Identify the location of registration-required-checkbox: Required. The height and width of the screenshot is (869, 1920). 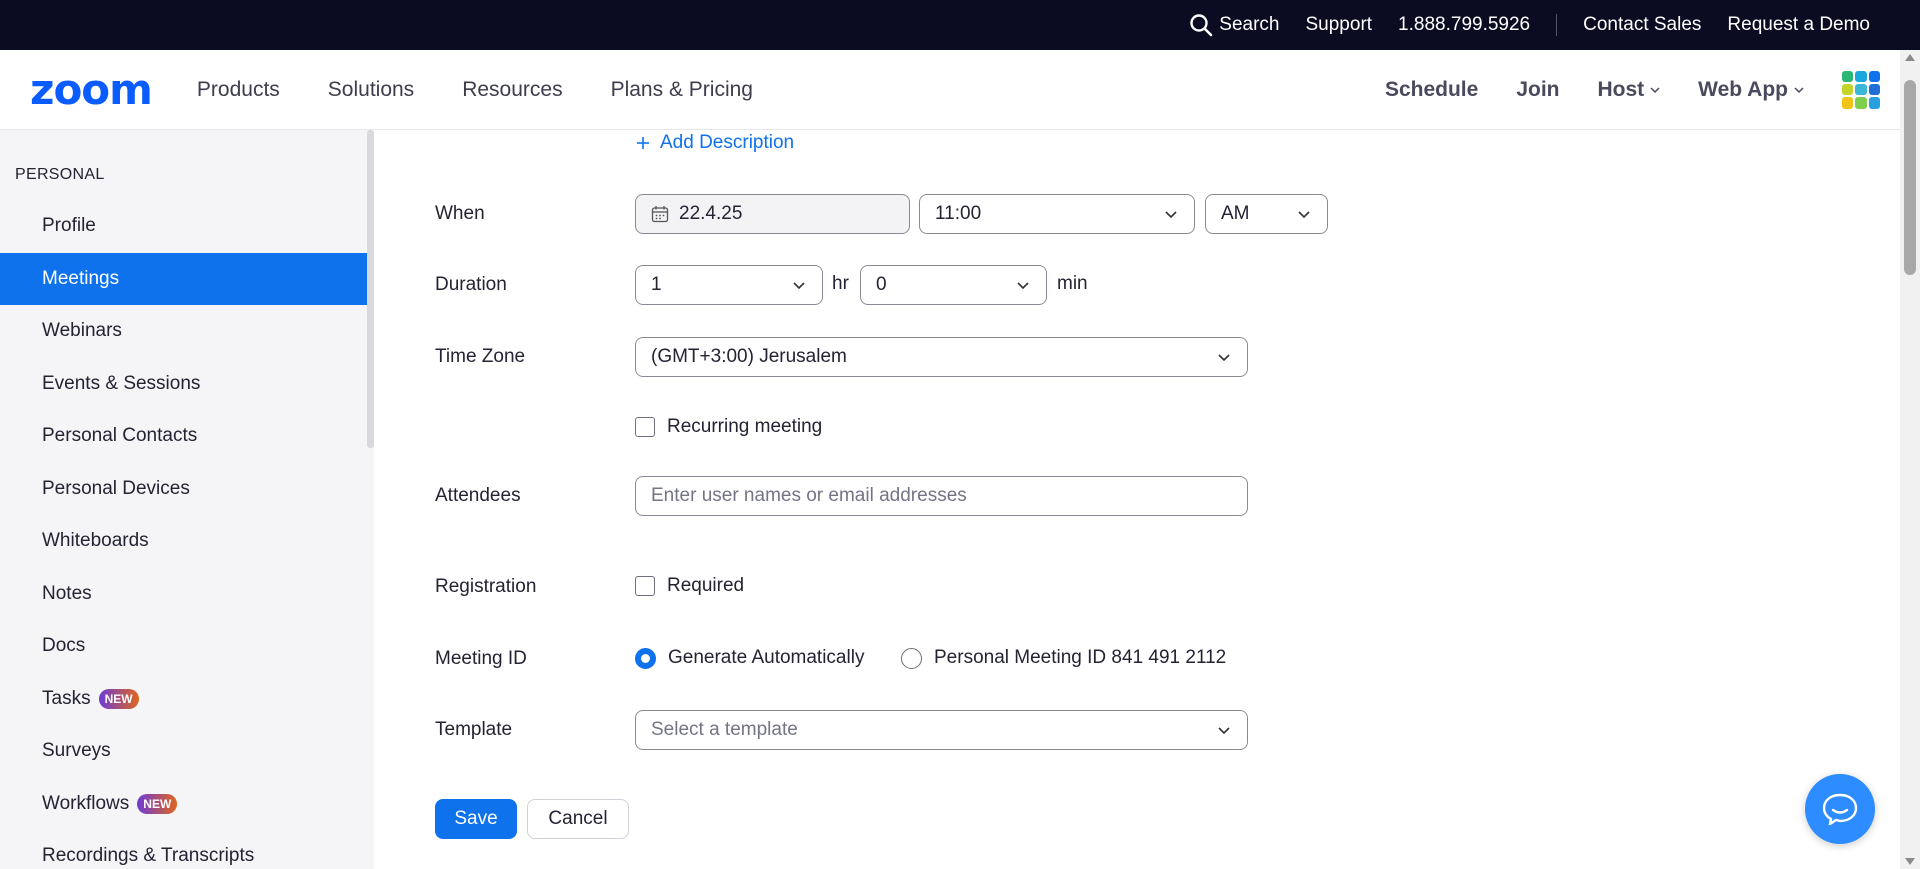
(689, 586).